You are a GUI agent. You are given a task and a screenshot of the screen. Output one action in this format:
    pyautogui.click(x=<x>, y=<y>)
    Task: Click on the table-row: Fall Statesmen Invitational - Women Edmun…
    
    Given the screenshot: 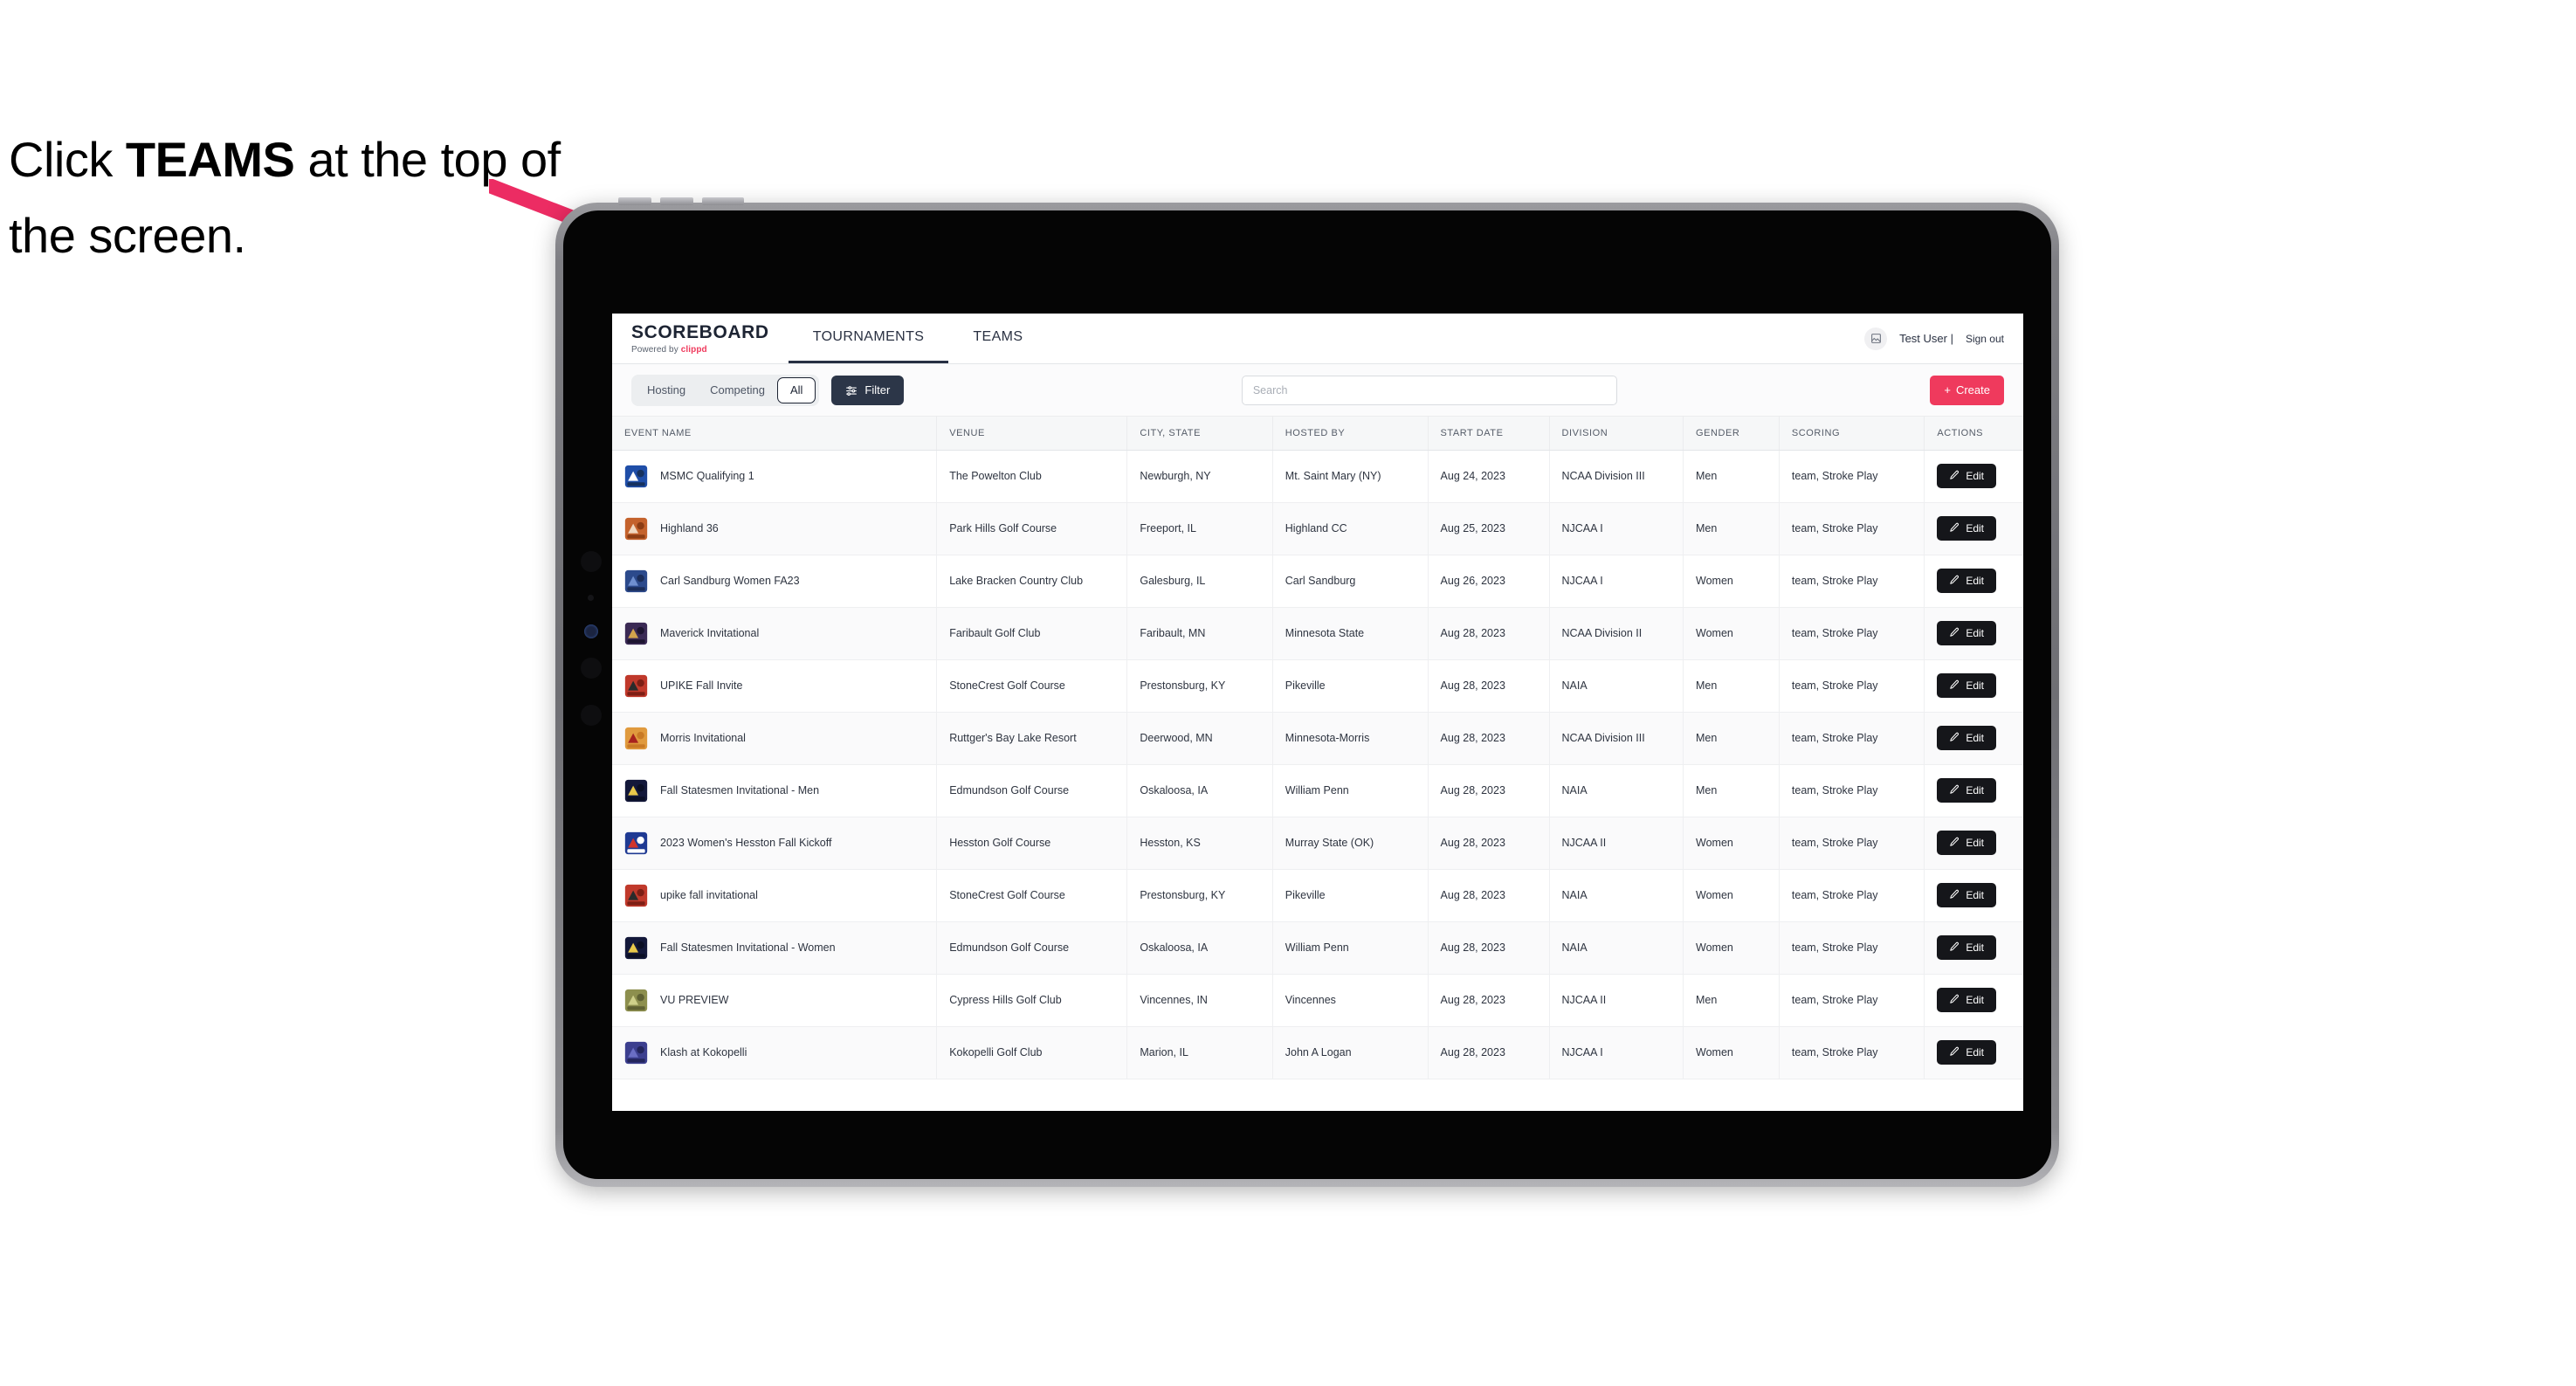 What is the action you would take?
    pyautogui.click(x=1317, y=948)
    